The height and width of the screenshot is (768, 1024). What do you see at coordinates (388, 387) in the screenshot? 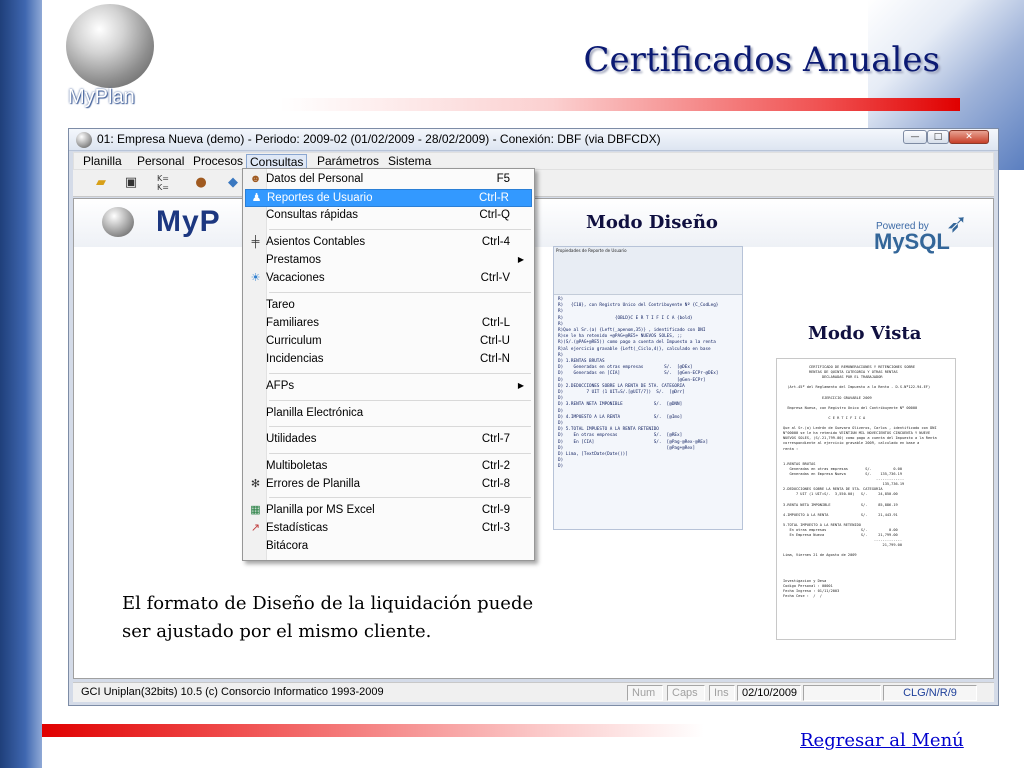
I see `dropdown-item-afps: AFPs ▶` at bounding box center [388, 387].